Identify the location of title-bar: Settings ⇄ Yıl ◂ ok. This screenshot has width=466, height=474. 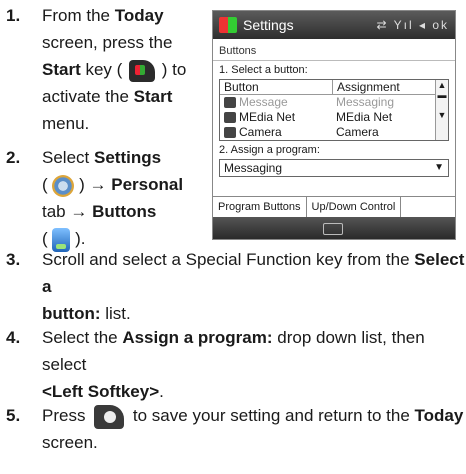
(334, 25).